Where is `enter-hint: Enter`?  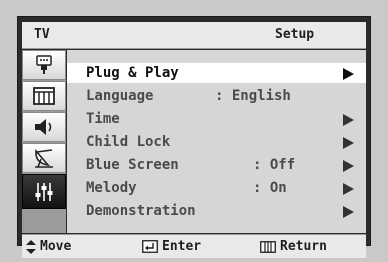 enter-hint: Enter is located at coordinates (171, 246).